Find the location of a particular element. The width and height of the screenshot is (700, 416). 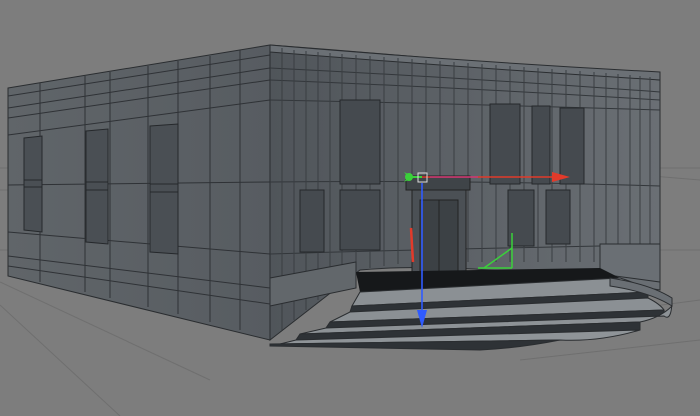

entrance-door is located at coordinates (438, 224).